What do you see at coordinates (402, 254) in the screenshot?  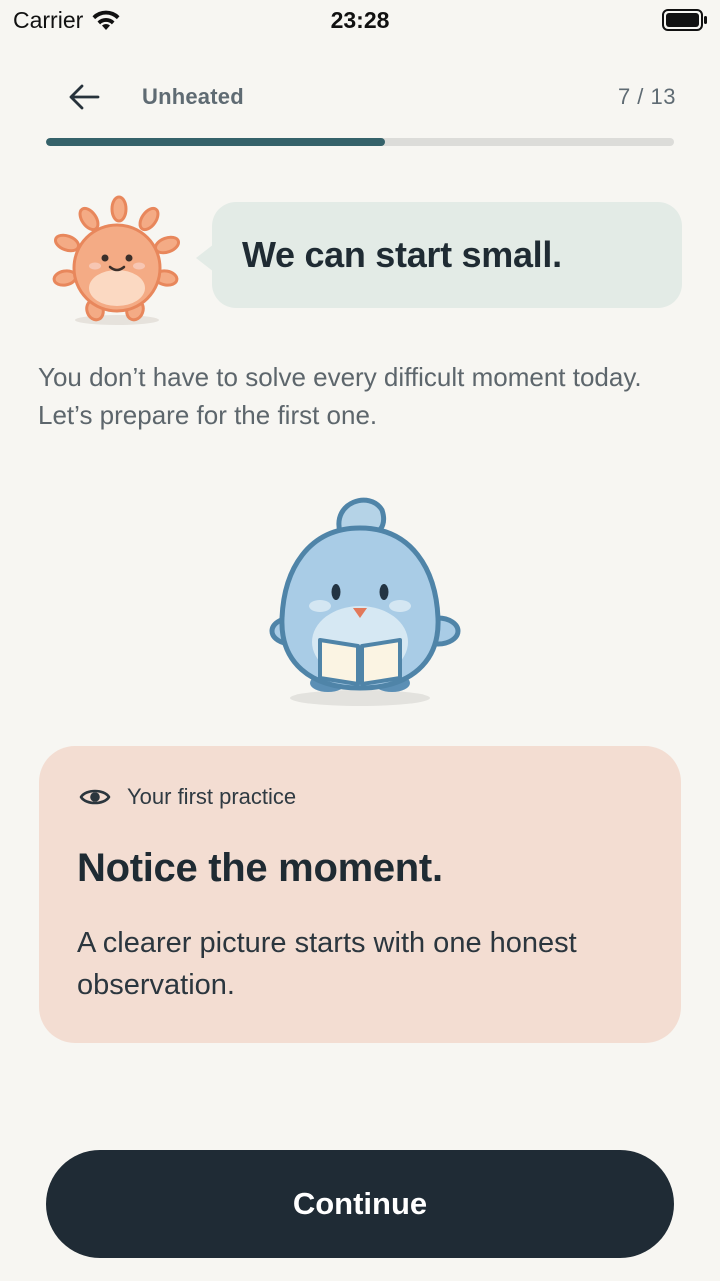 I see `speech-text: We can start small.` at bounding box center [402, 254].